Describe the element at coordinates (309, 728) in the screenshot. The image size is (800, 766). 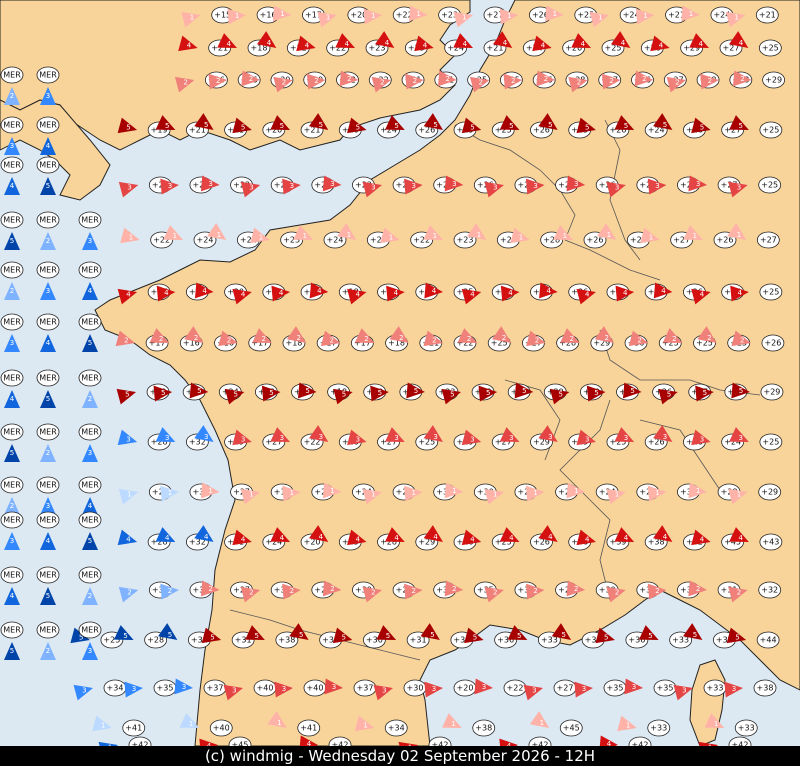
I see `temperature-marker: +41` at that location.